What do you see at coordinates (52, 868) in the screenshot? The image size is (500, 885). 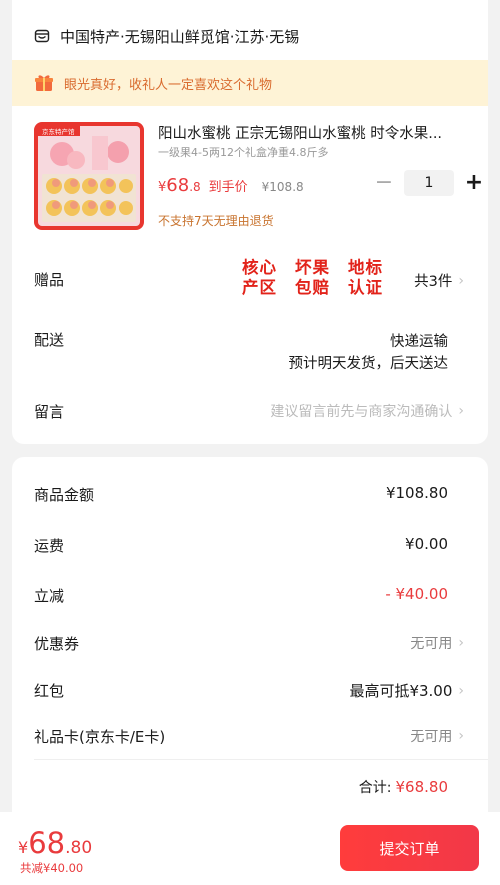 I see `checkout-saving: 共减¥40.00` at bounding box center [52, 868].